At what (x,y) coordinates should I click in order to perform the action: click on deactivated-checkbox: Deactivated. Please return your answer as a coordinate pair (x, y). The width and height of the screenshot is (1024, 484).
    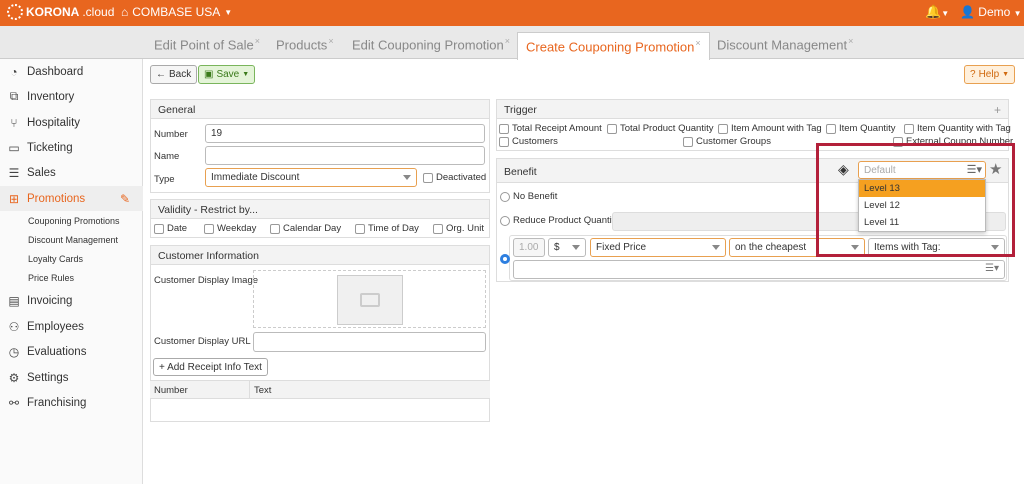
    Looking at the image, I should click on (454, 177).